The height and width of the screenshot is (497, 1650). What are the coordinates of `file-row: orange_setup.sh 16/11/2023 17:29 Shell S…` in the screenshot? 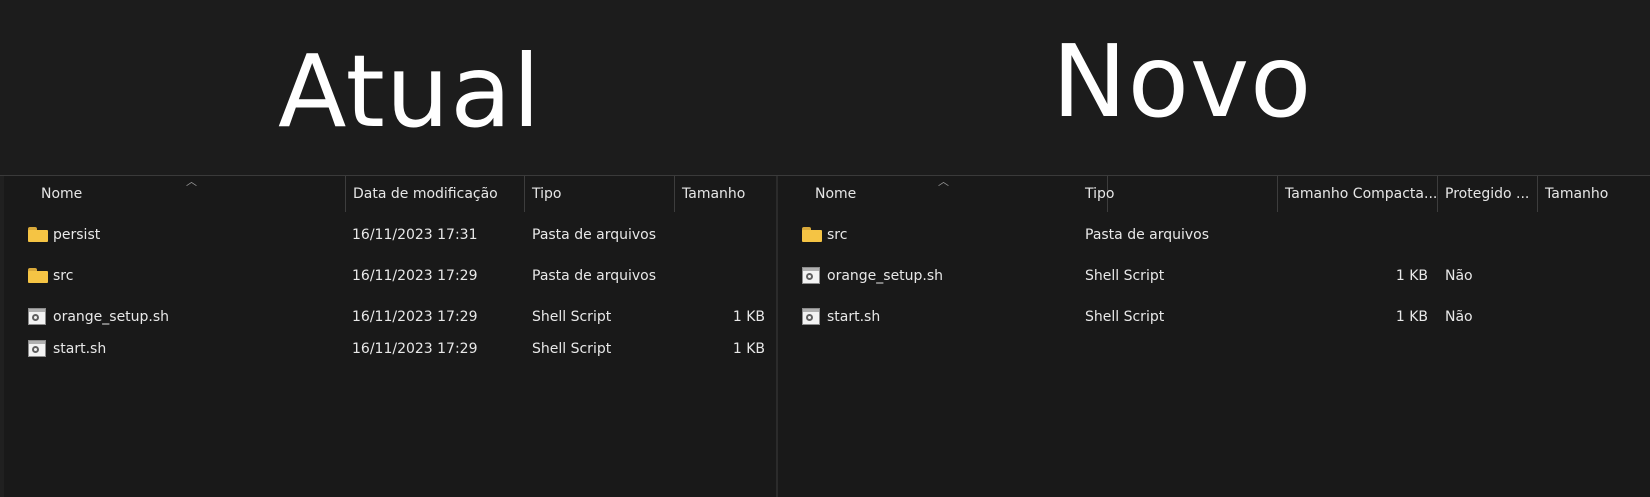 It's located at (388, 317).